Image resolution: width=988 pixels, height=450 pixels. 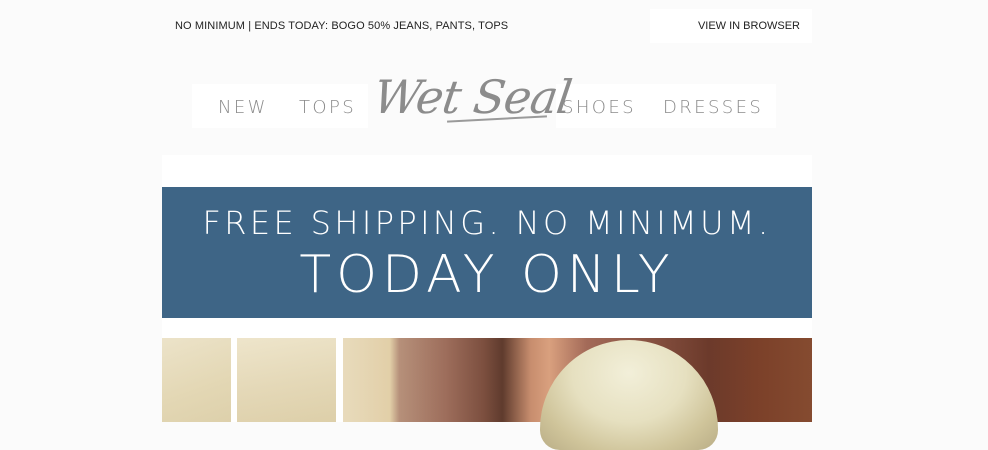 What do you see at coordinates (487, 275) in the screenshot?
I see `banner-subheadline: TODAY ONLY` at bounding box center [487, 275].